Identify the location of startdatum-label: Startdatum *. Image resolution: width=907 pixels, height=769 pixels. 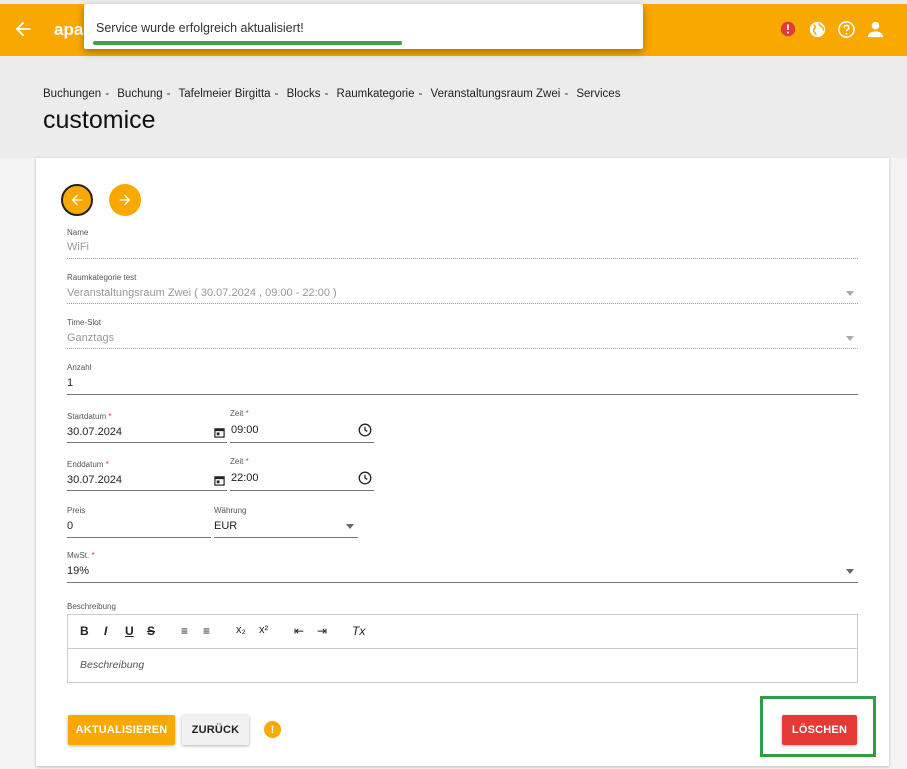
(89, 416).